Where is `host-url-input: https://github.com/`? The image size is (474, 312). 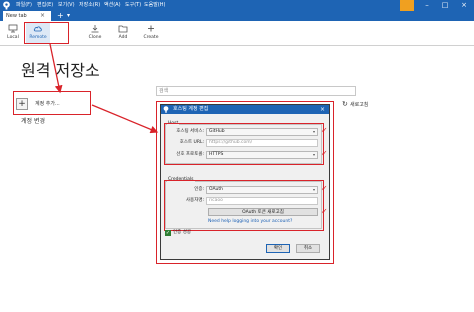 host-url-input: https://github.com/ is located at coordinates (262, 143).